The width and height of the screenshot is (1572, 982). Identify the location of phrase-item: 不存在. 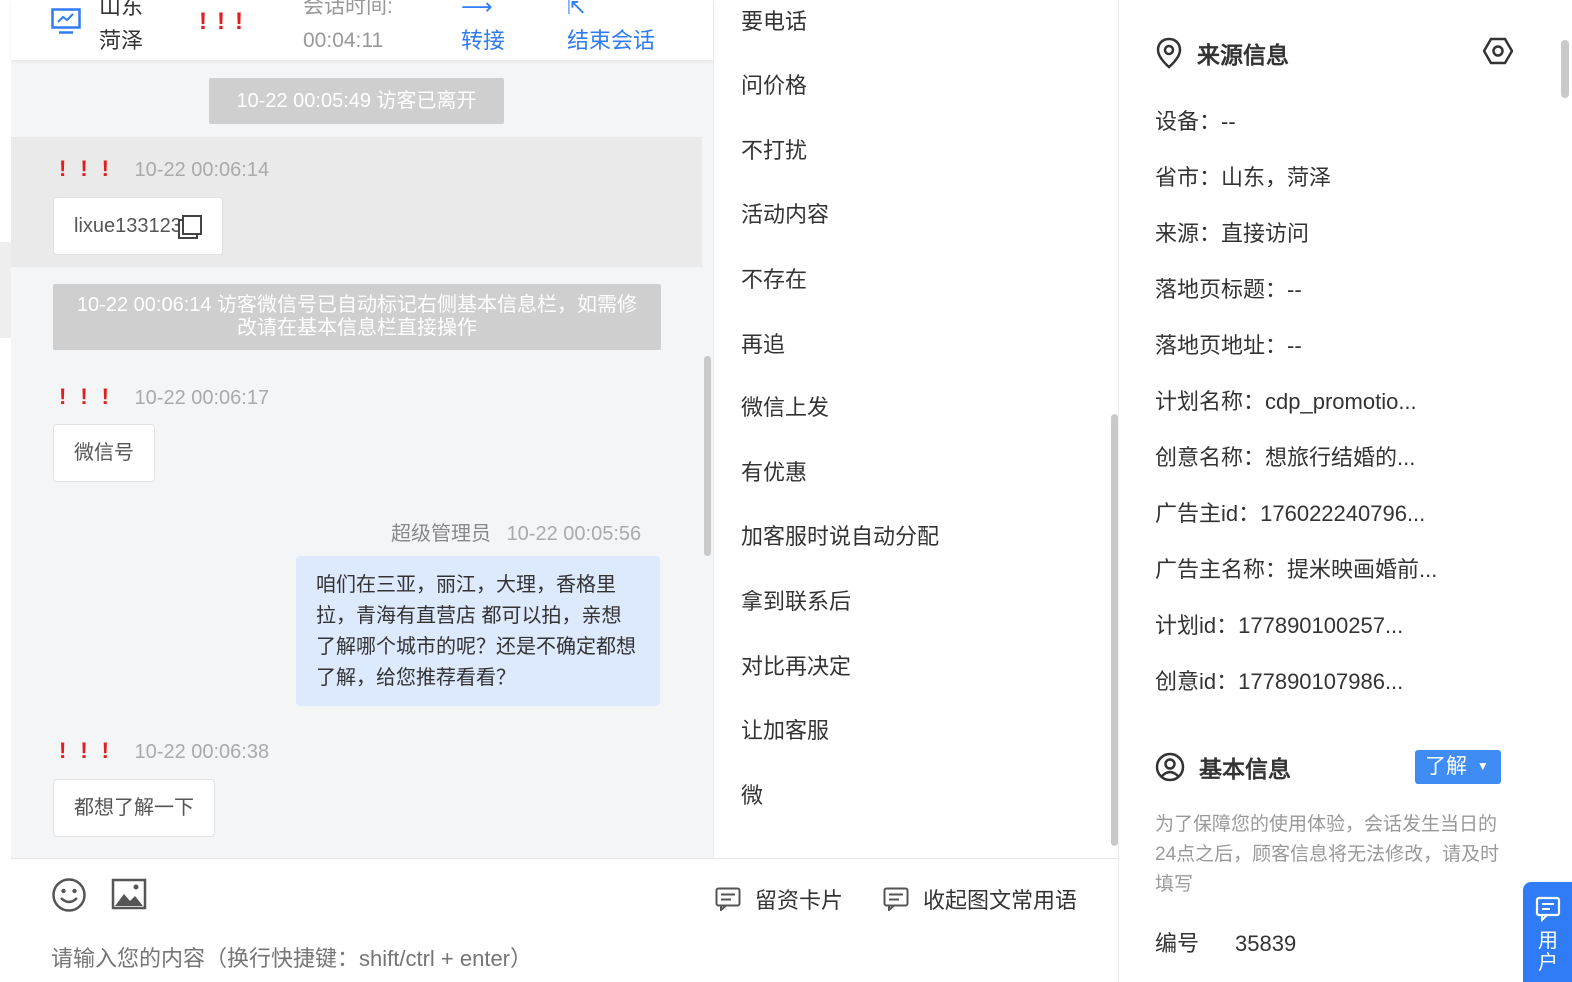
(774, 278).